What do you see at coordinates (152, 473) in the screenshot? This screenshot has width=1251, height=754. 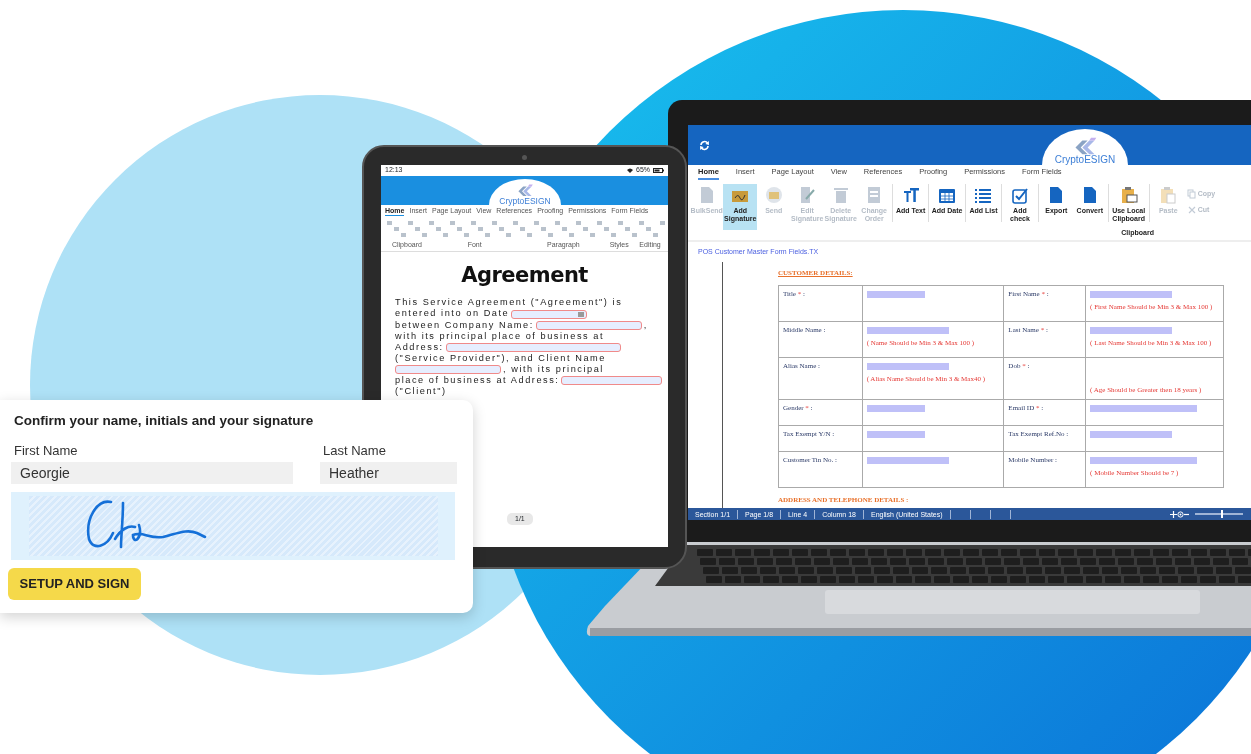 I see `text-field: Georgie` at bounding box center [152, 473].